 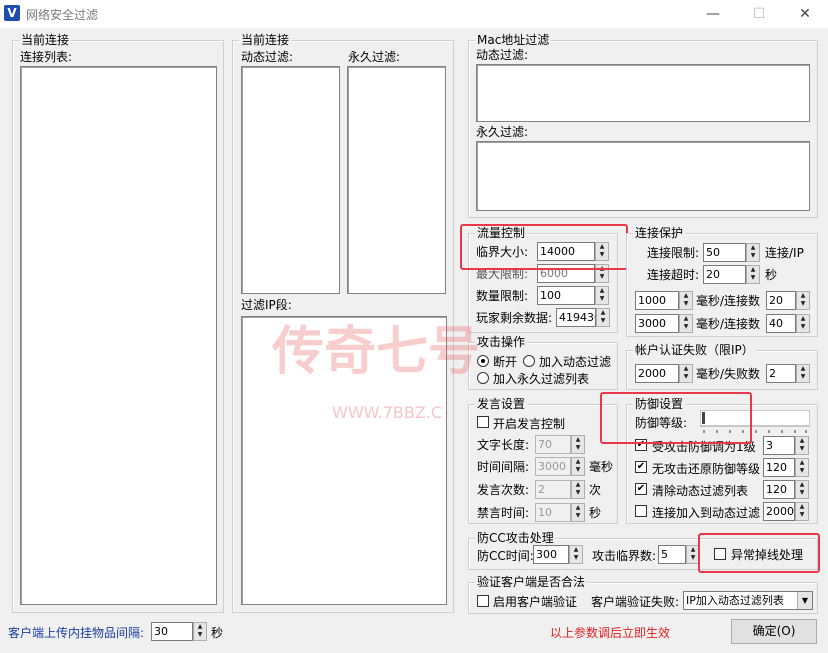 What do you see at coordinates (641, 489) in the screenshot?
I see `defense-opt3-checkbox: ✔` at bounding box center [641, 489].